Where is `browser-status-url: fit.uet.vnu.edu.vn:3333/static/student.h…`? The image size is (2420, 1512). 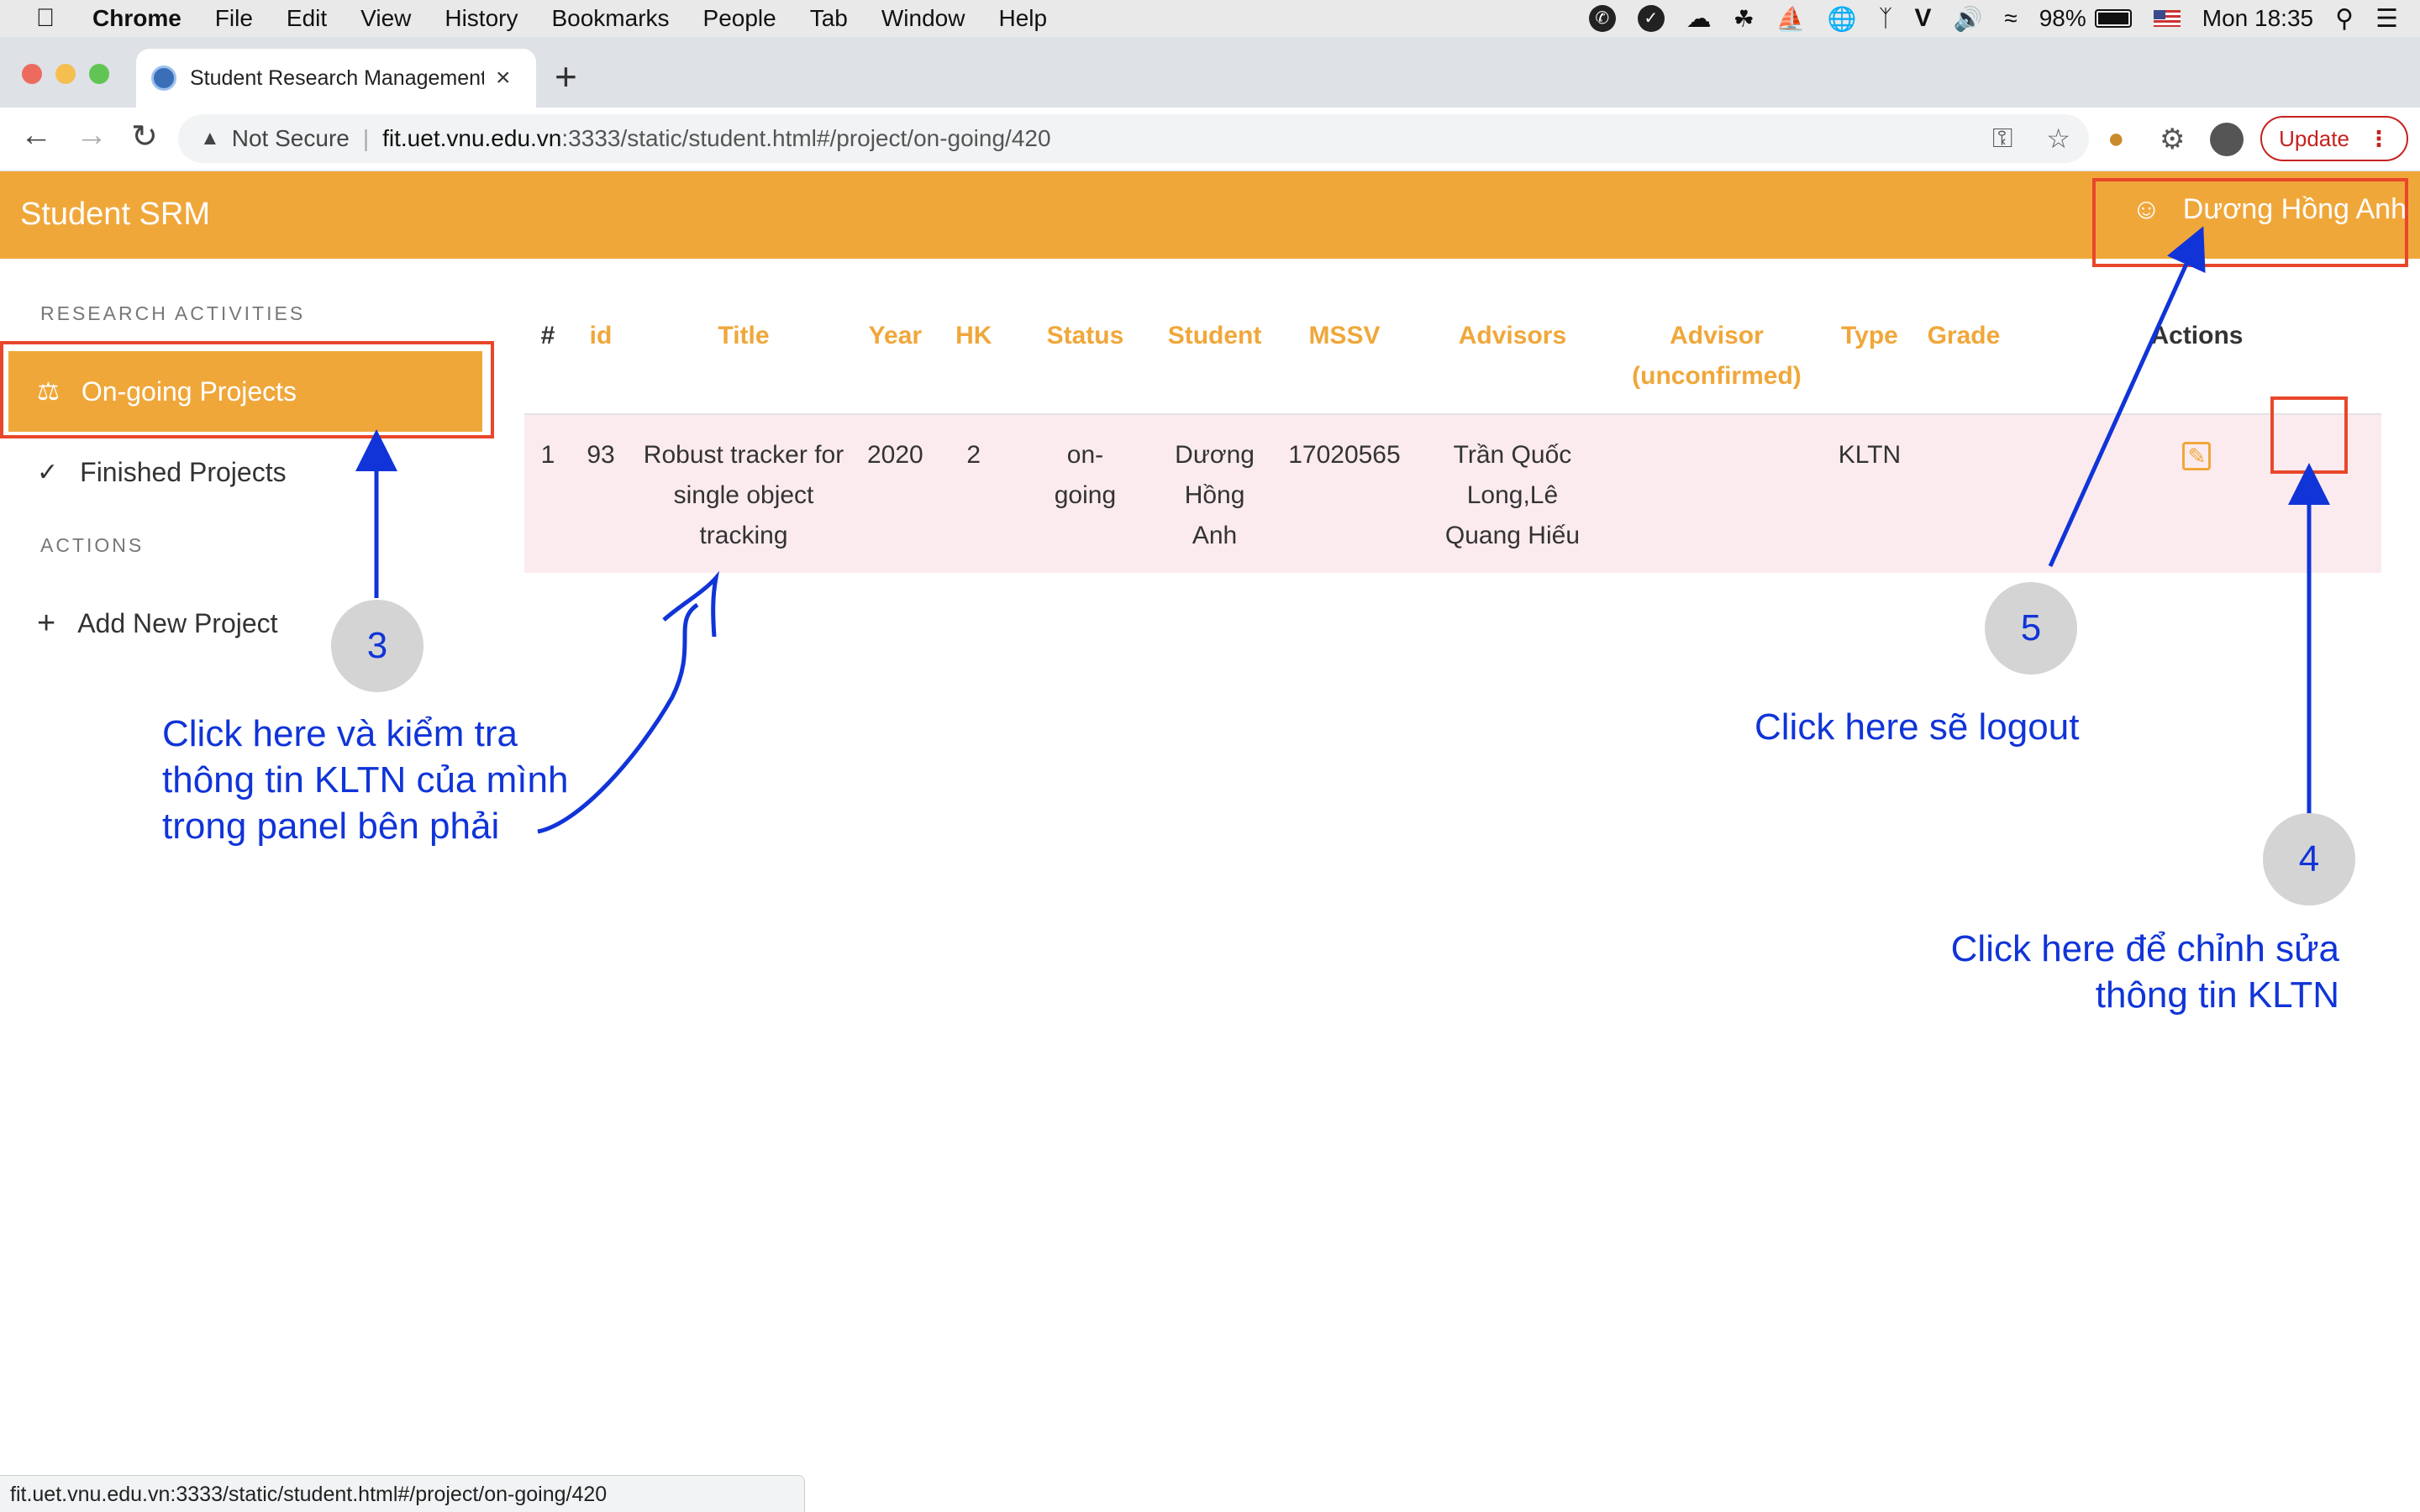 browser-status-url: fit.uet.vnu.edu.vn:3333/static/student.h… is located at coordinates (402, 1493).